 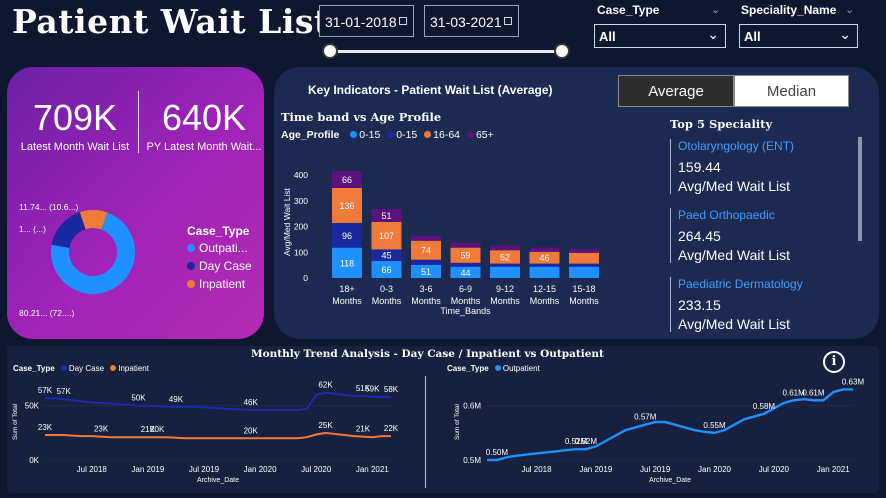 What do you see at coordinates (426, 272) in the screenshot?
I see `bar-value-label: 51` at bounding box center [426, 272].